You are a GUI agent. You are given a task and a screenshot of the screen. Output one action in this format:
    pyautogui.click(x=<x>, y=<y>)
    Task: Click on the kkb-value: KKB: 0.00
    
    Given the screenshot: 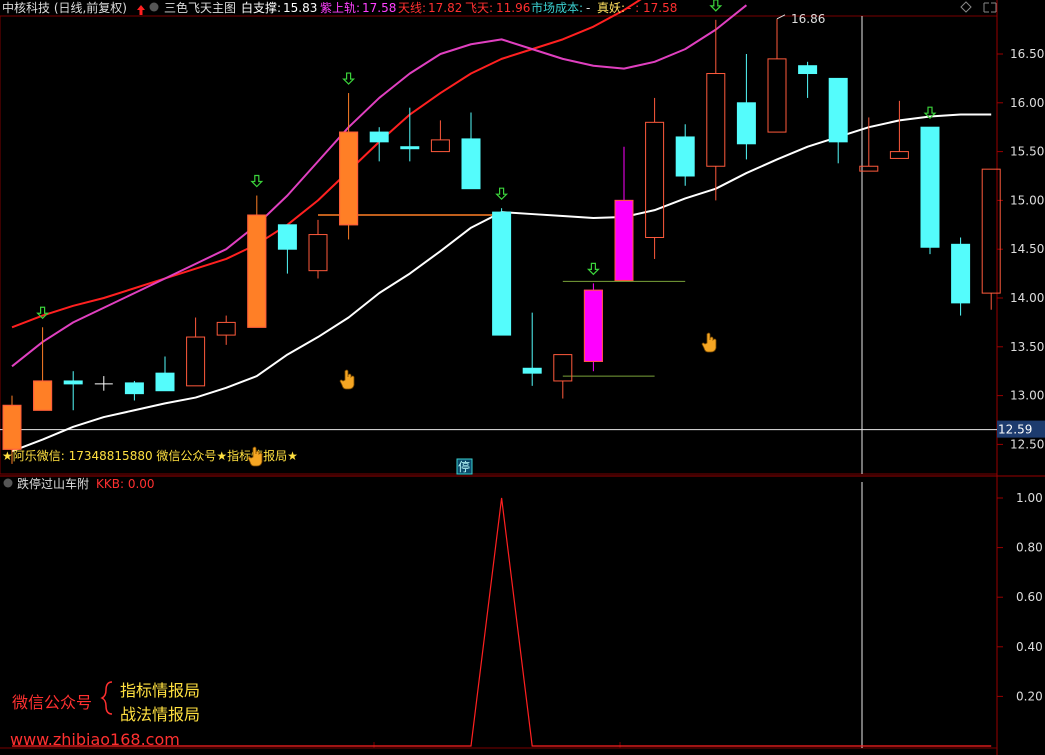 What is the action you would take?
    pyautogui.click(x=125, y=484)
    